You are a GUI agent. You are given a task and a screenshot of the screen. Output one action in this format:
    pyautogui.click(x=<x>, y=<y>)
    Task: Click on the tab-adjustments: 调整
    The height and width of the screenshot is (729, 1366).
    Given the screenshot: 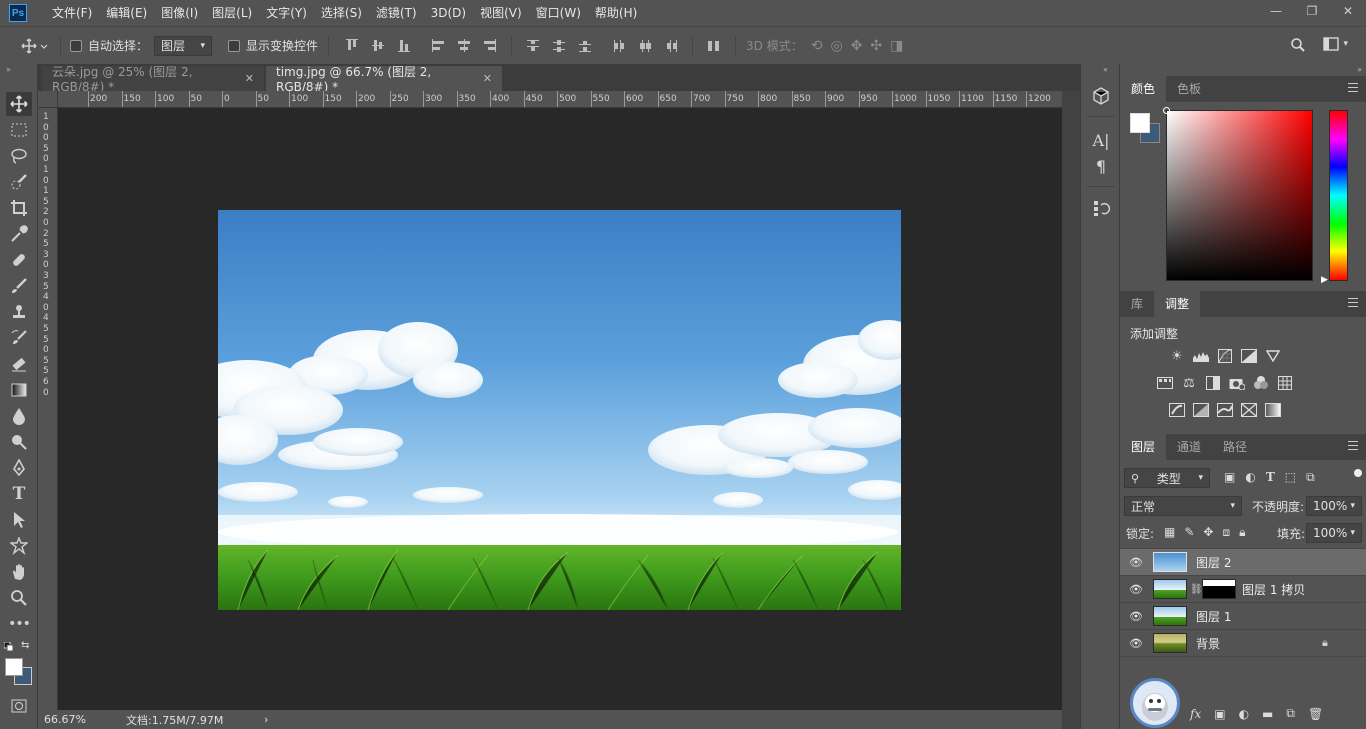 What is the action you would take?
    pyautogui.click(x=1177, y=304)
    